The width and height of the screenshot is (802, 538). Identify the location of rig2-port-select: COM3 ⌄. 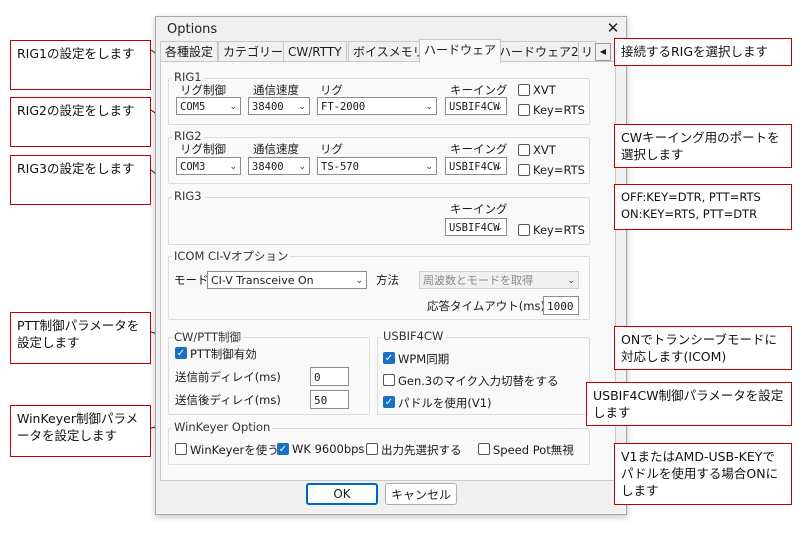
(208, 166).